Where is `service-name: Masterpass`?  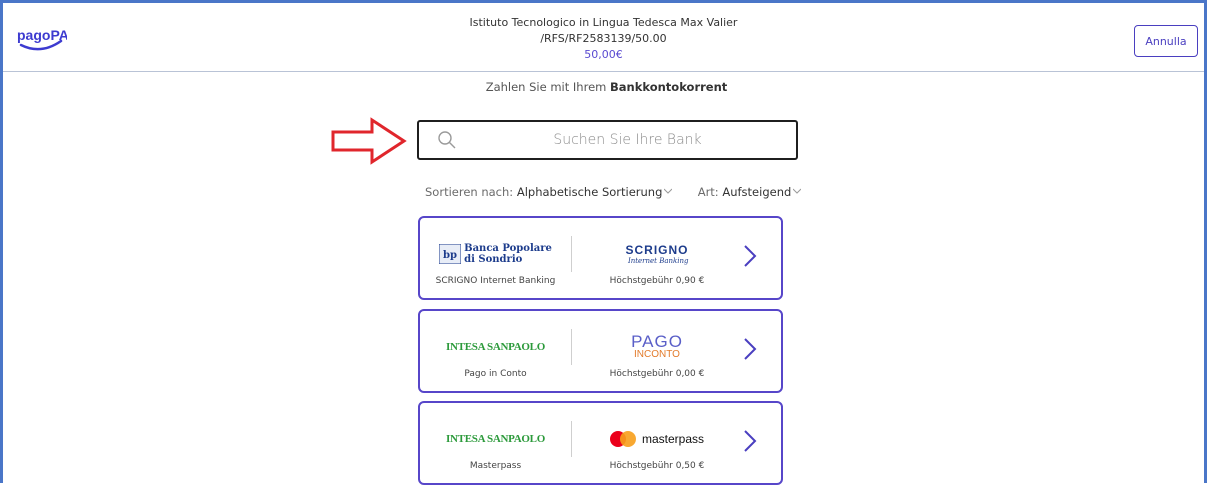
service-name: Masterpass is located at coordinates (495, 466).